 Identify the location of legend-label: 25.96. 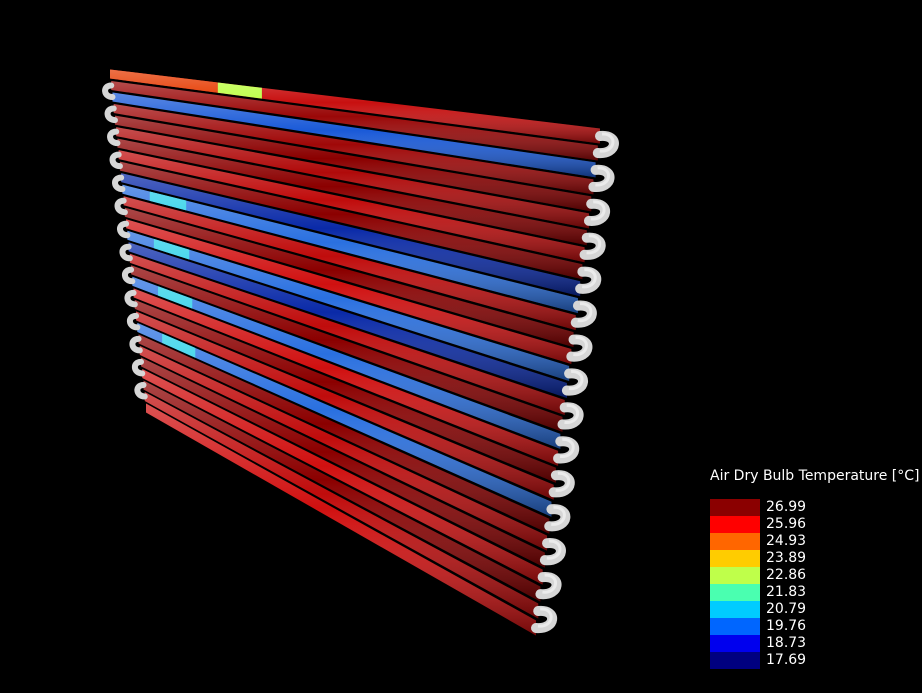
(786, 524).